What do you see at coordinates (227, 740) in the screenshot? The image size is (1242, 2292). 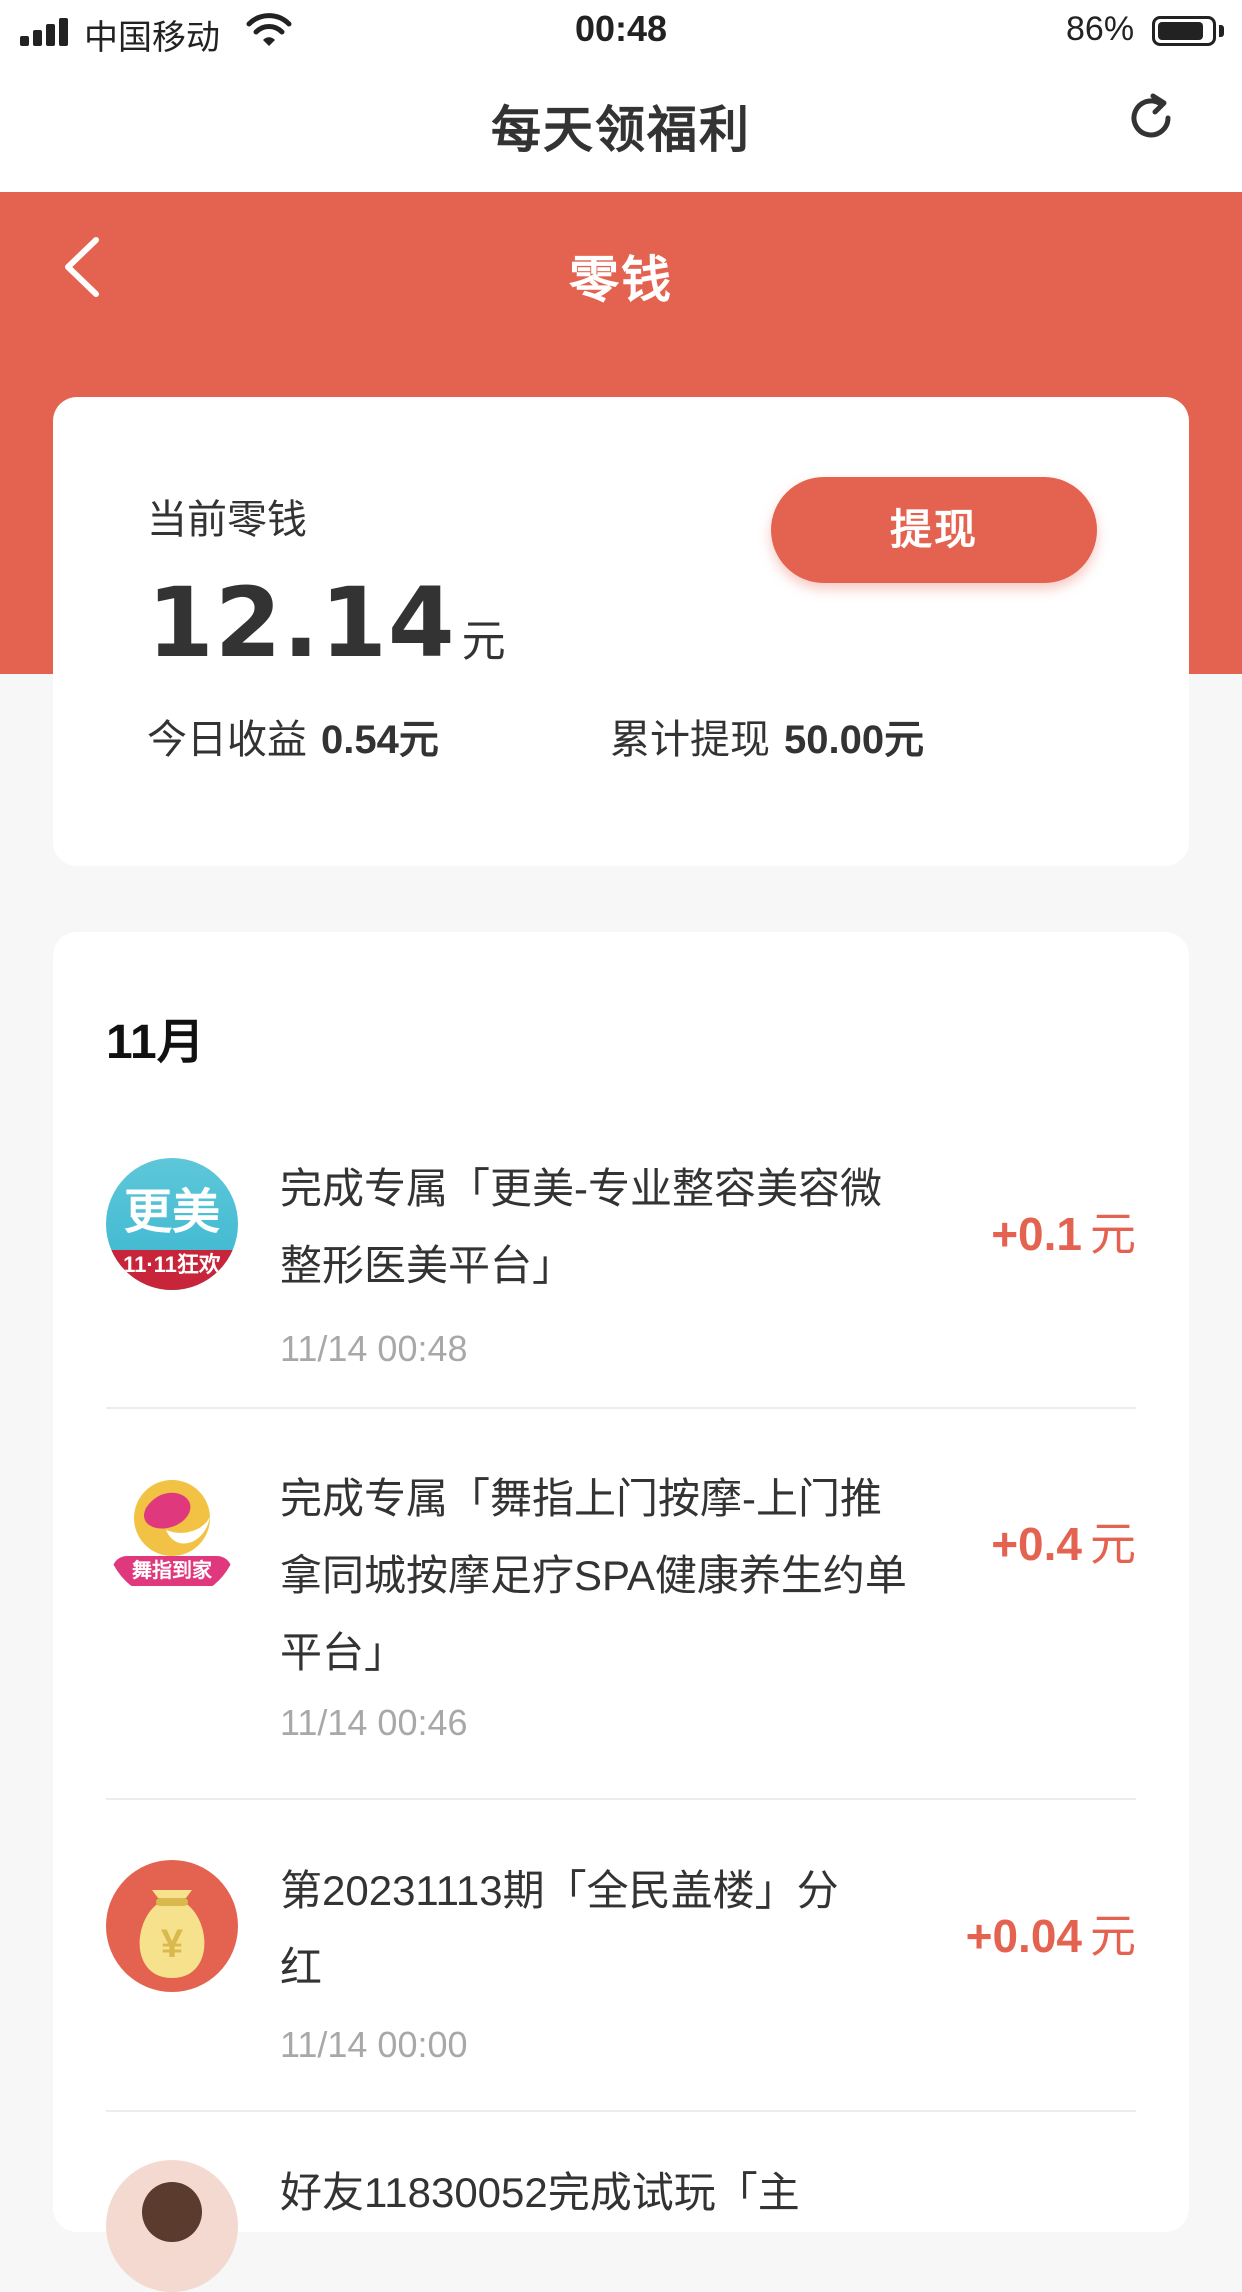 I see `today-earnings-label: 今日收益` at bounding box center [227, 740].